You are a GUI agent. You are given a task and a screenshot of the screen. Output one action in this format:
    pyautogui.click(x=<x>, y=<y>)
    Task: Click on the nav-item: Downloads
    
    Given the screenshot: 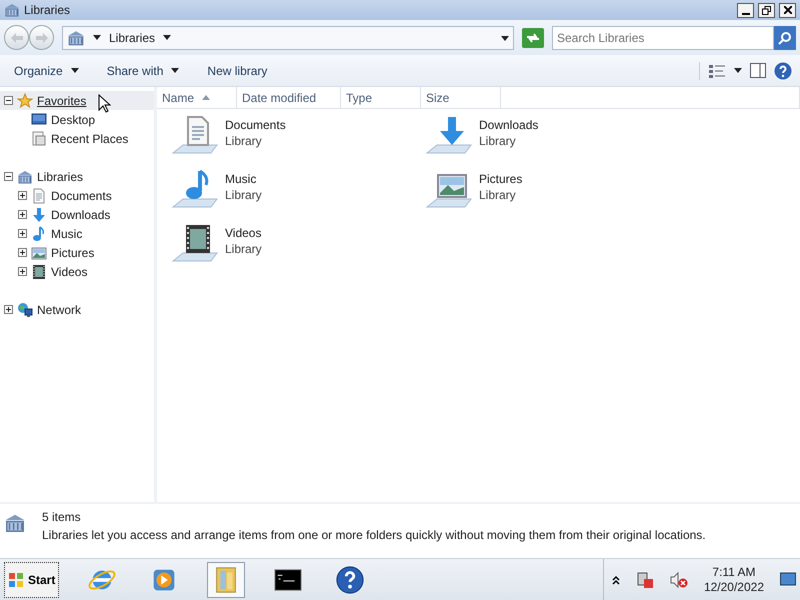 What is the action you would take?
    pyautogui.click(x=77, y=214)
    